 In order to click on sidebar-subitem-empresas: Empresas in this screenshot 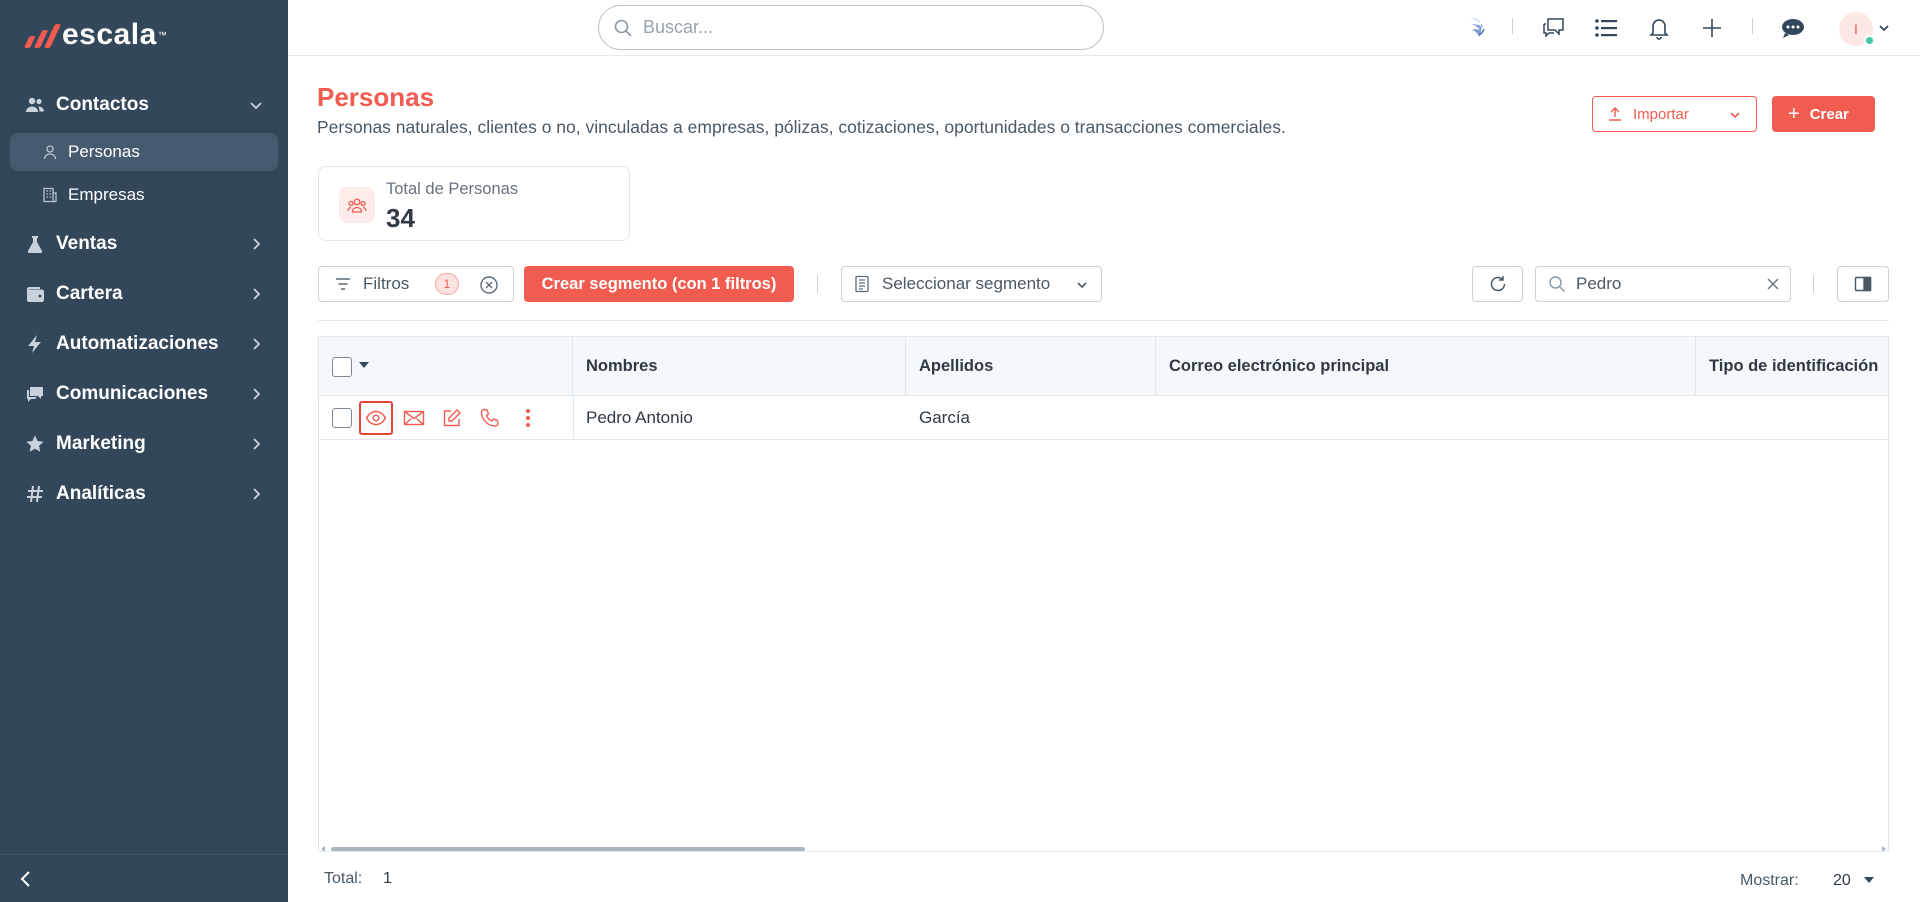, I will do `click(144, 195)`.